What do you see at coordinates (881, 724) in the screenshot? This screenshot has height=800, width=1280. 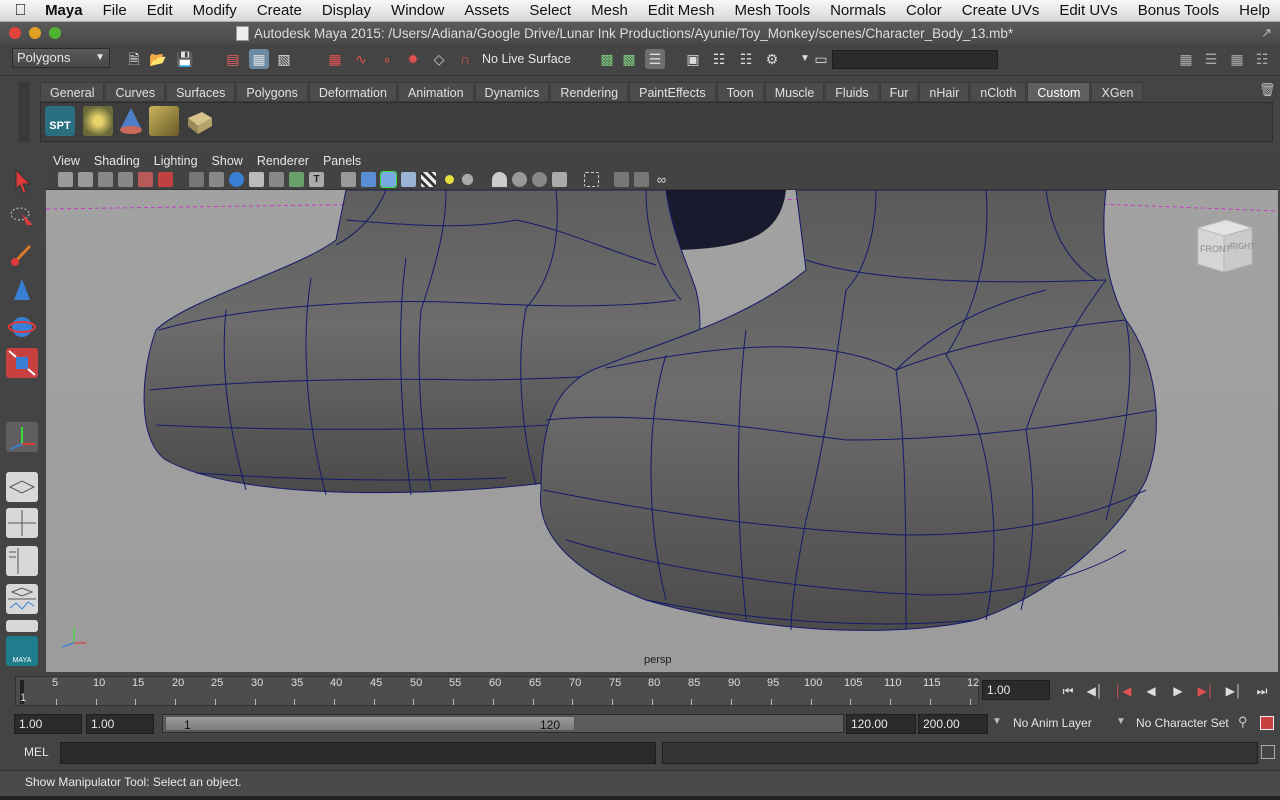 I see `playback-end-field: 120.00` at bounding box center [881, 724].